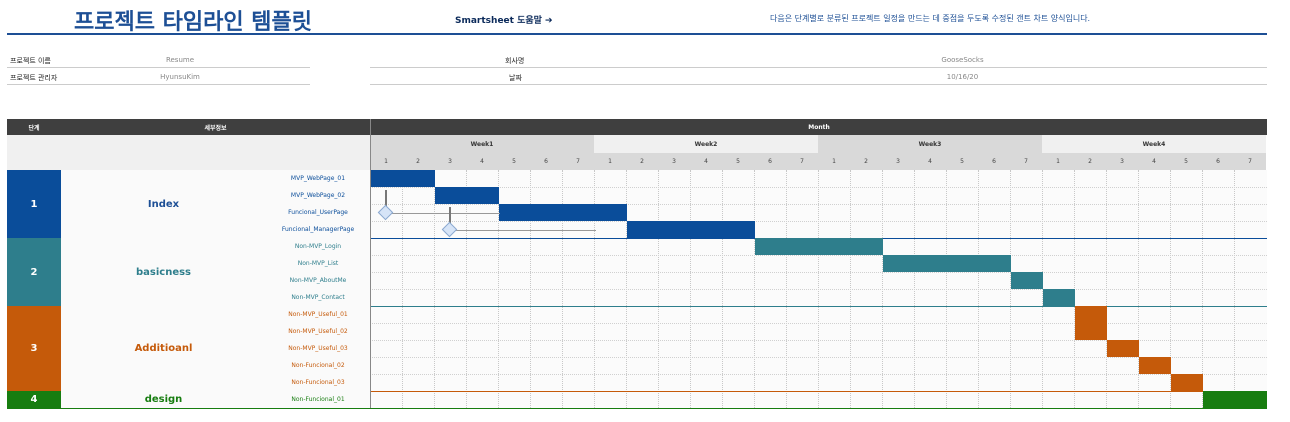 This screenshot has width=1290, height=422. I want to click on manager-label: 프로젝트 관리자, so click(34, 78).